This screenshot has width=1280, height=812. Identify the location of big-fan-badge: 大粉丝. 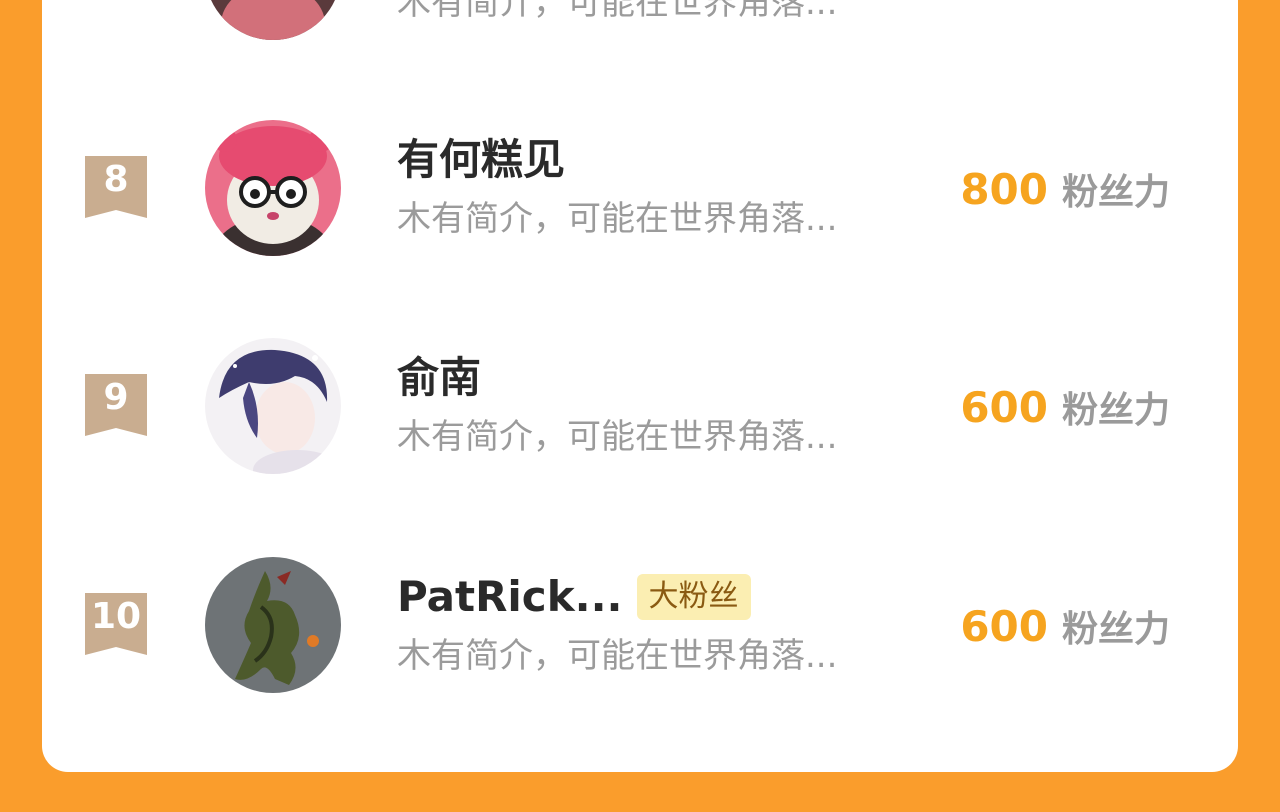
(693, 597).